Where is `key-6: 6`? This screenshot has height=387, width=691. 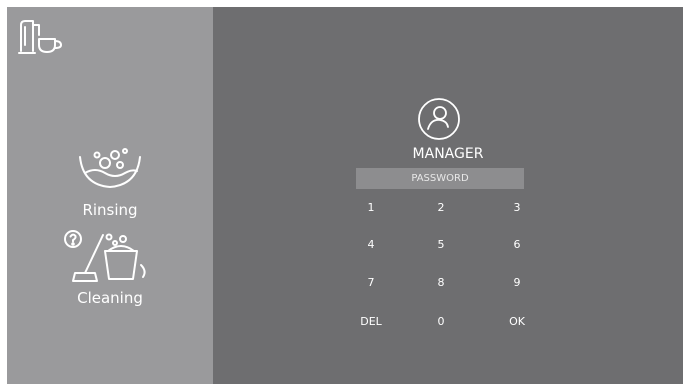
key-6: 6 is located at coordinates (517, 245).